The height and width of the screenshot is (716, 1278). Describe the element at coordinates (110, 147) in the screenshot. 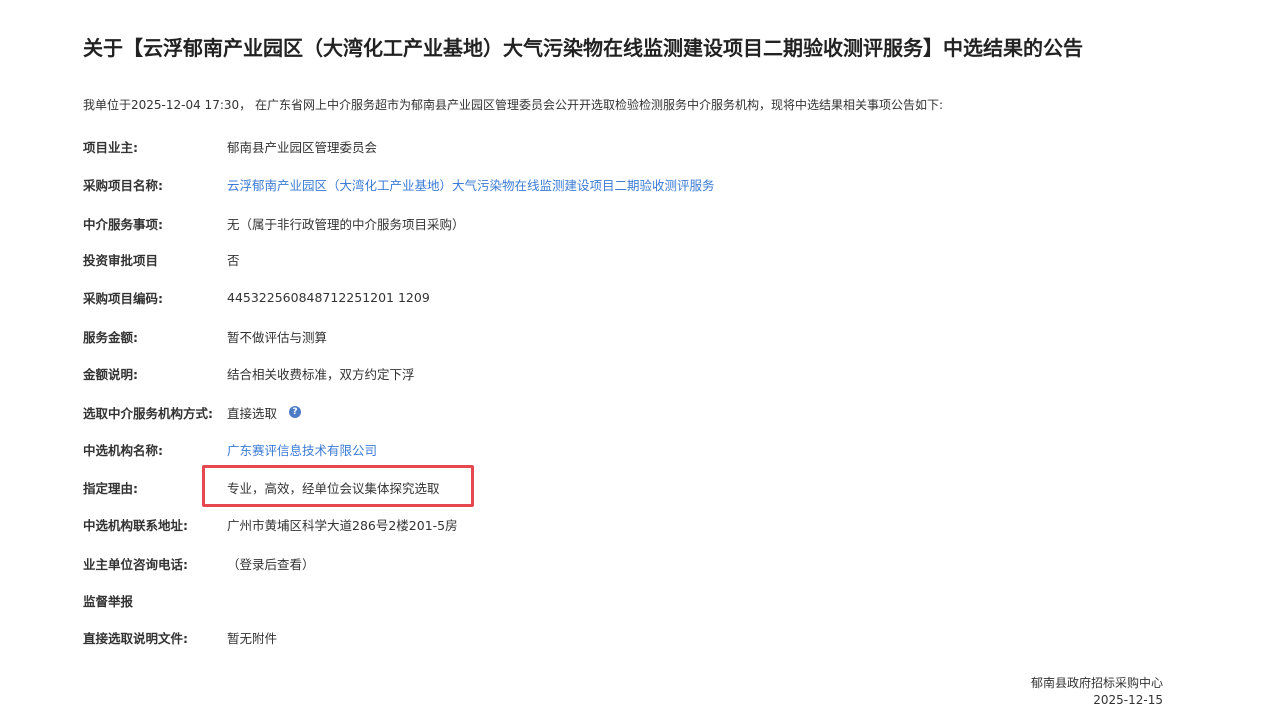

I see `field-label: 项目业主:` at that location.